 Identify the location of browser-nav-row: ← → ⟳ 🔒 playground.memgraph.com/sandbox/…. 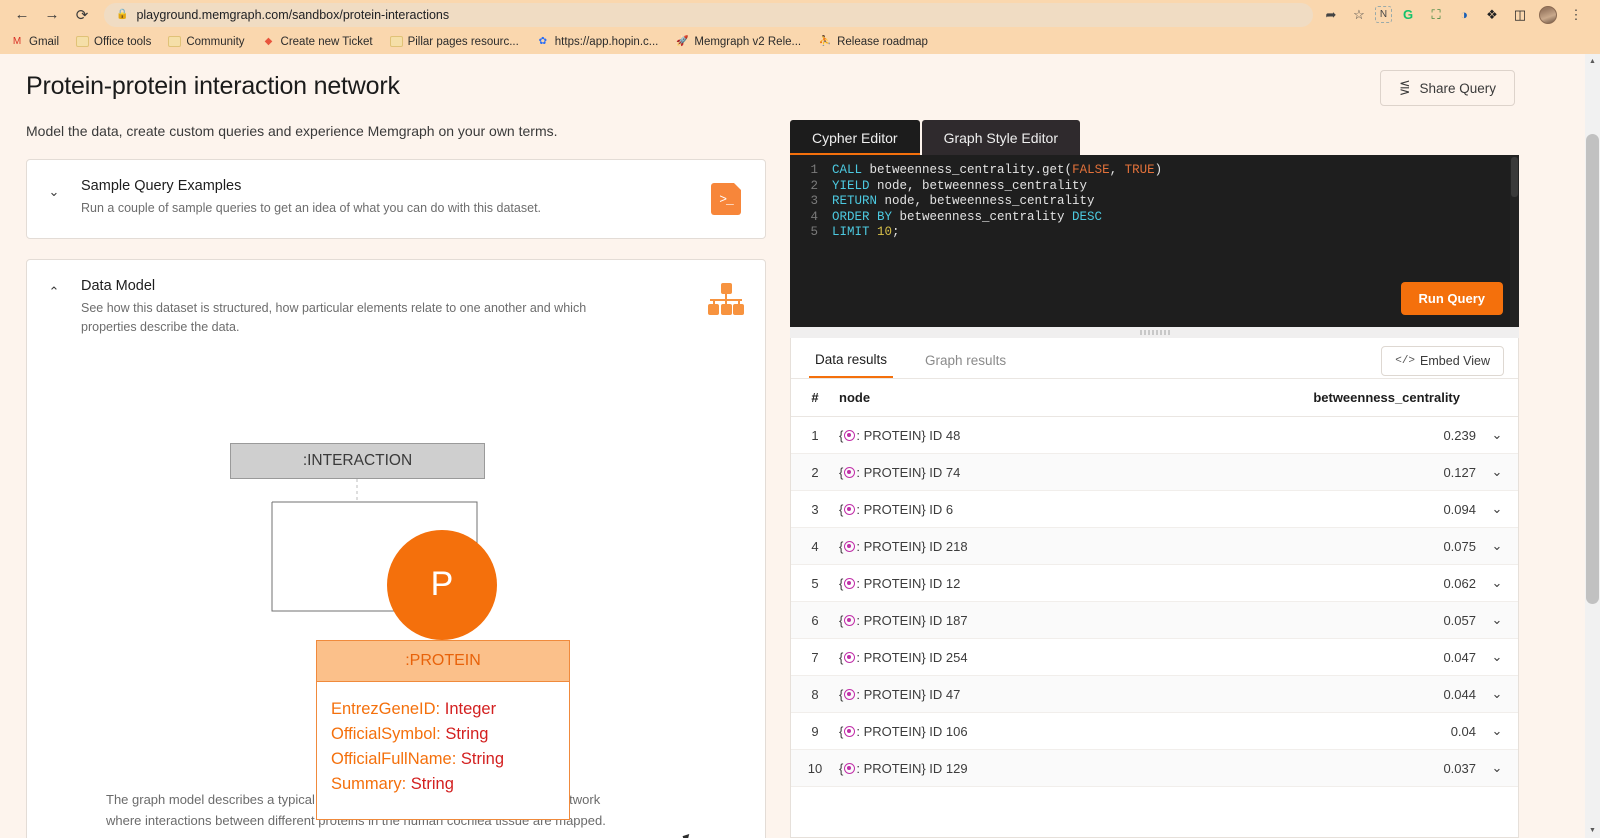
(800, 14).